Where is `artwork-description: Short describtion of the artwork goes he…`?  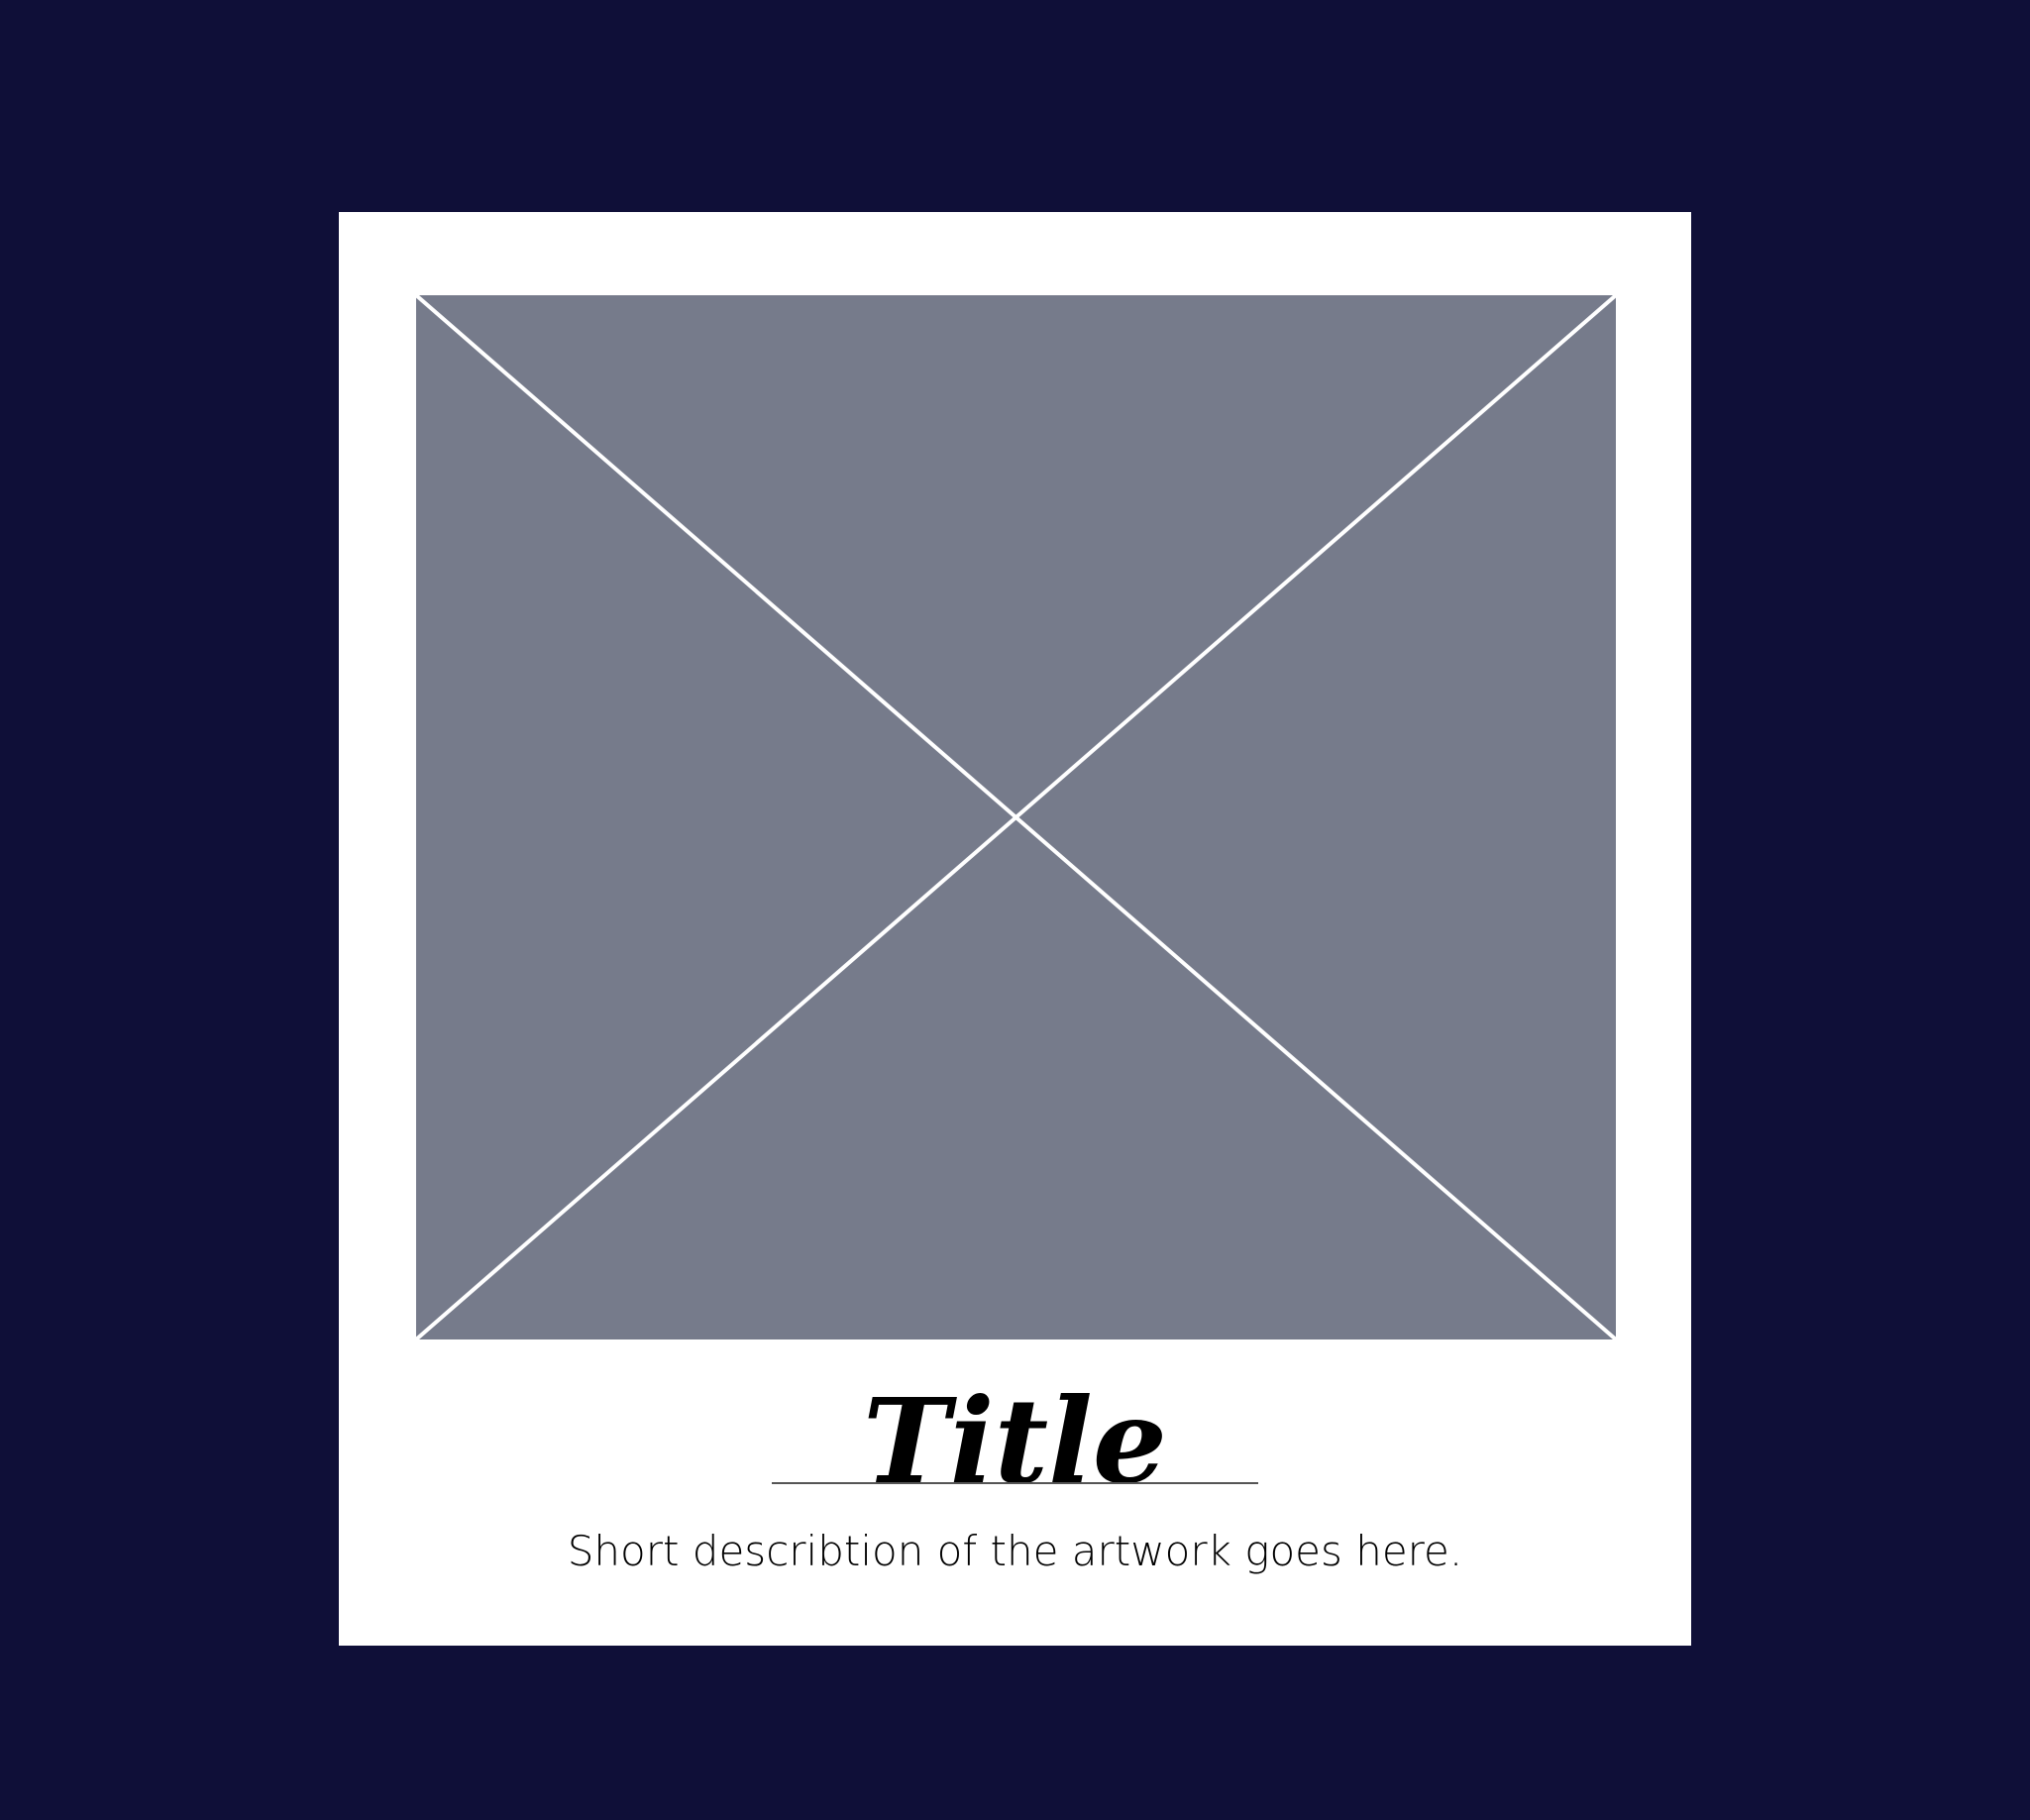 artwork-description: Short describtion of the artwork goes he… is located at coordinates (1015, 1551).